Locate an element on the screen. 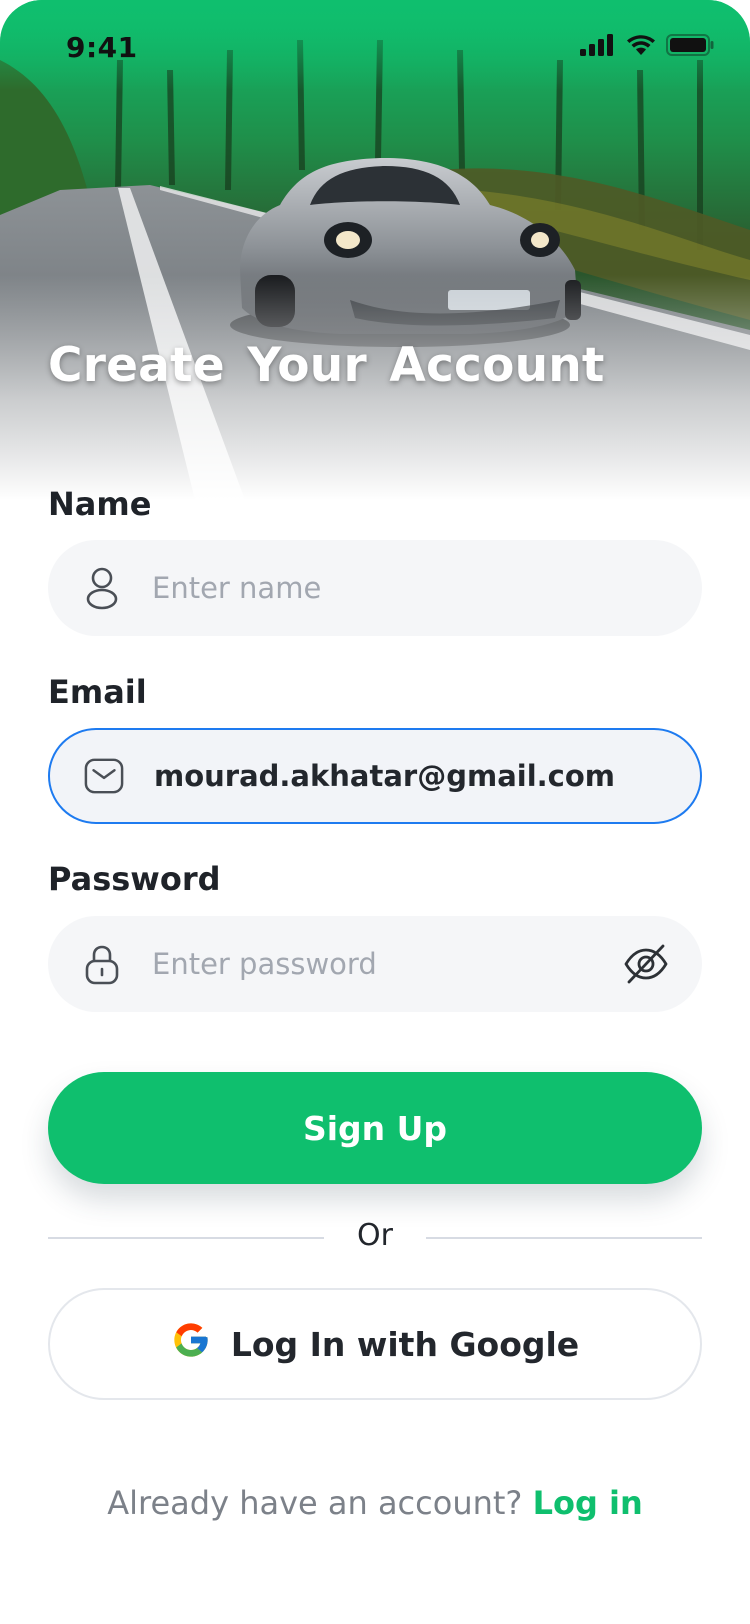  eye-off-icon is located at coordinates (646, 964).